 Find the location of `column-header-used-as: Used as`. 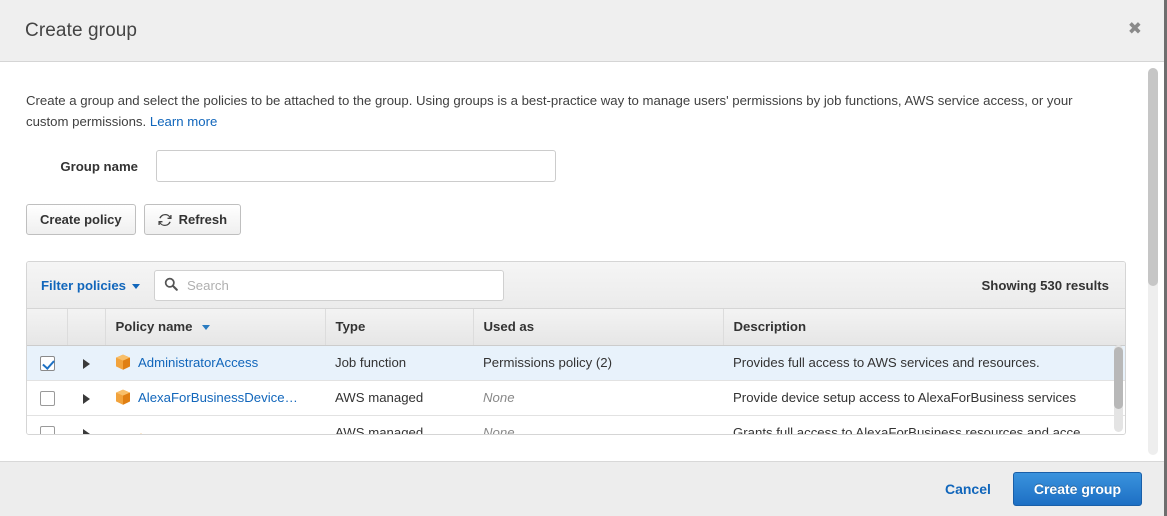

column-header-used-as: Used as is located at coordinates (598, 327).